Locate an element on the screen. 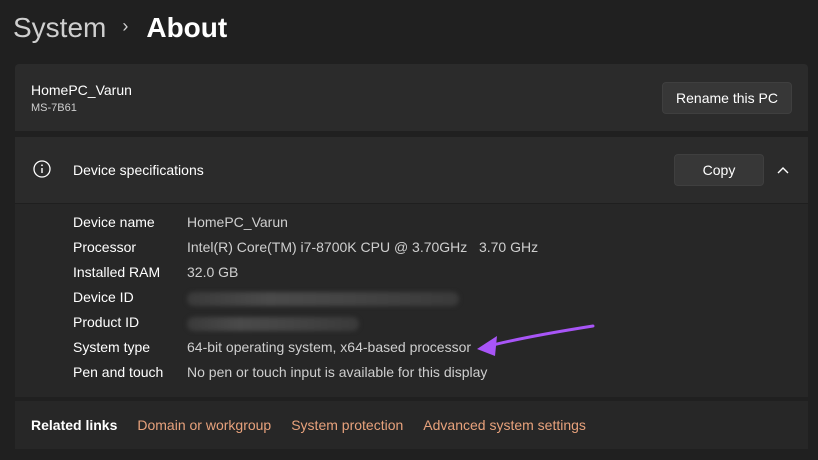 The width and height of the screenshot is (818, 460). info-icon is located at coordinates (42, 169).